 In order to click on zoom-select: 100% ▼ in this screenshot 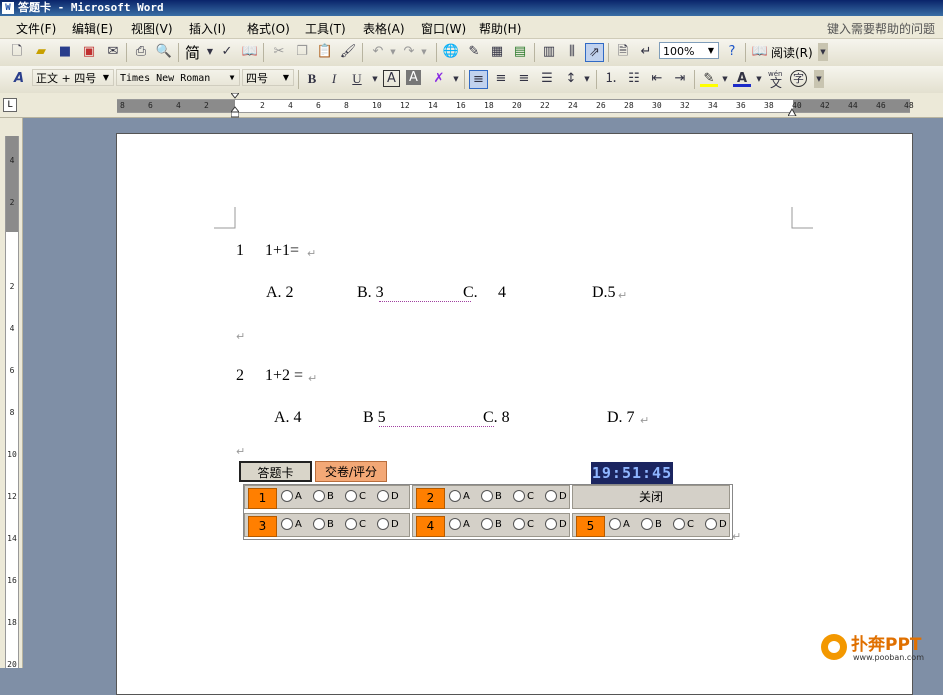, I will do `click(689, 50)`.